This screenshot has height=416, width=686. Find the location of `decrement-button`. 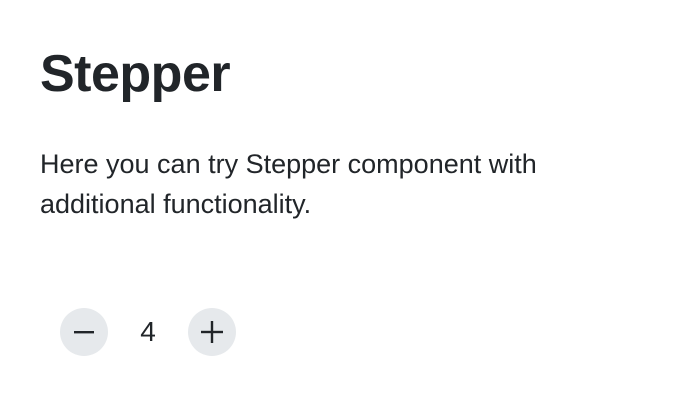

decrement-button is located at coordinates (84, 332).